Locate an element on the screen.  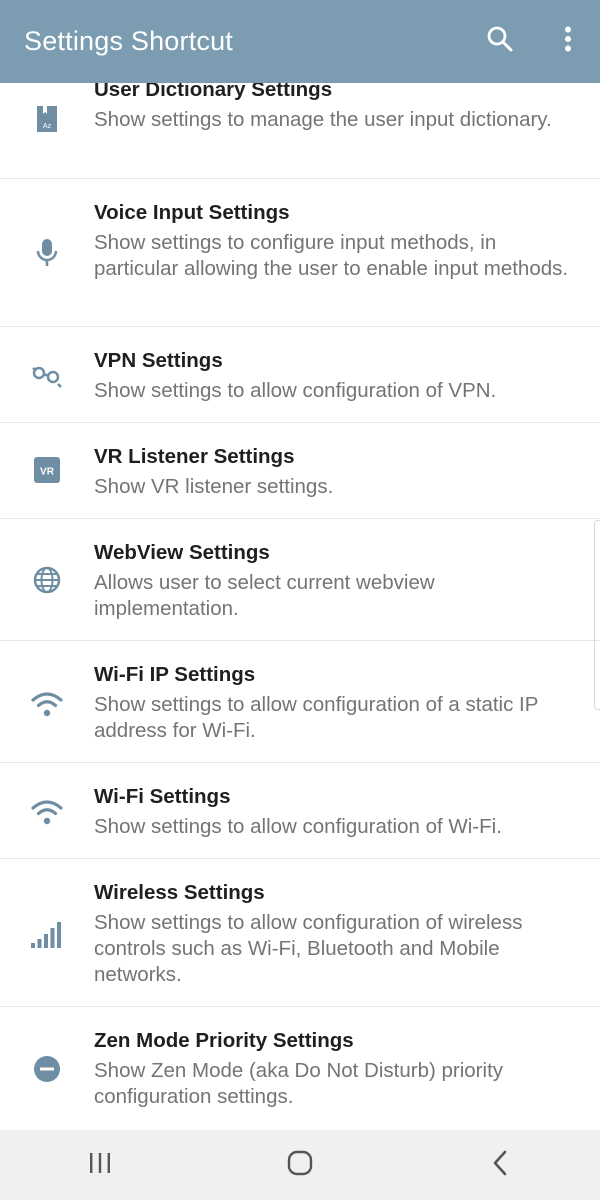
svg-text: VR is located at coordinates (47, 472).